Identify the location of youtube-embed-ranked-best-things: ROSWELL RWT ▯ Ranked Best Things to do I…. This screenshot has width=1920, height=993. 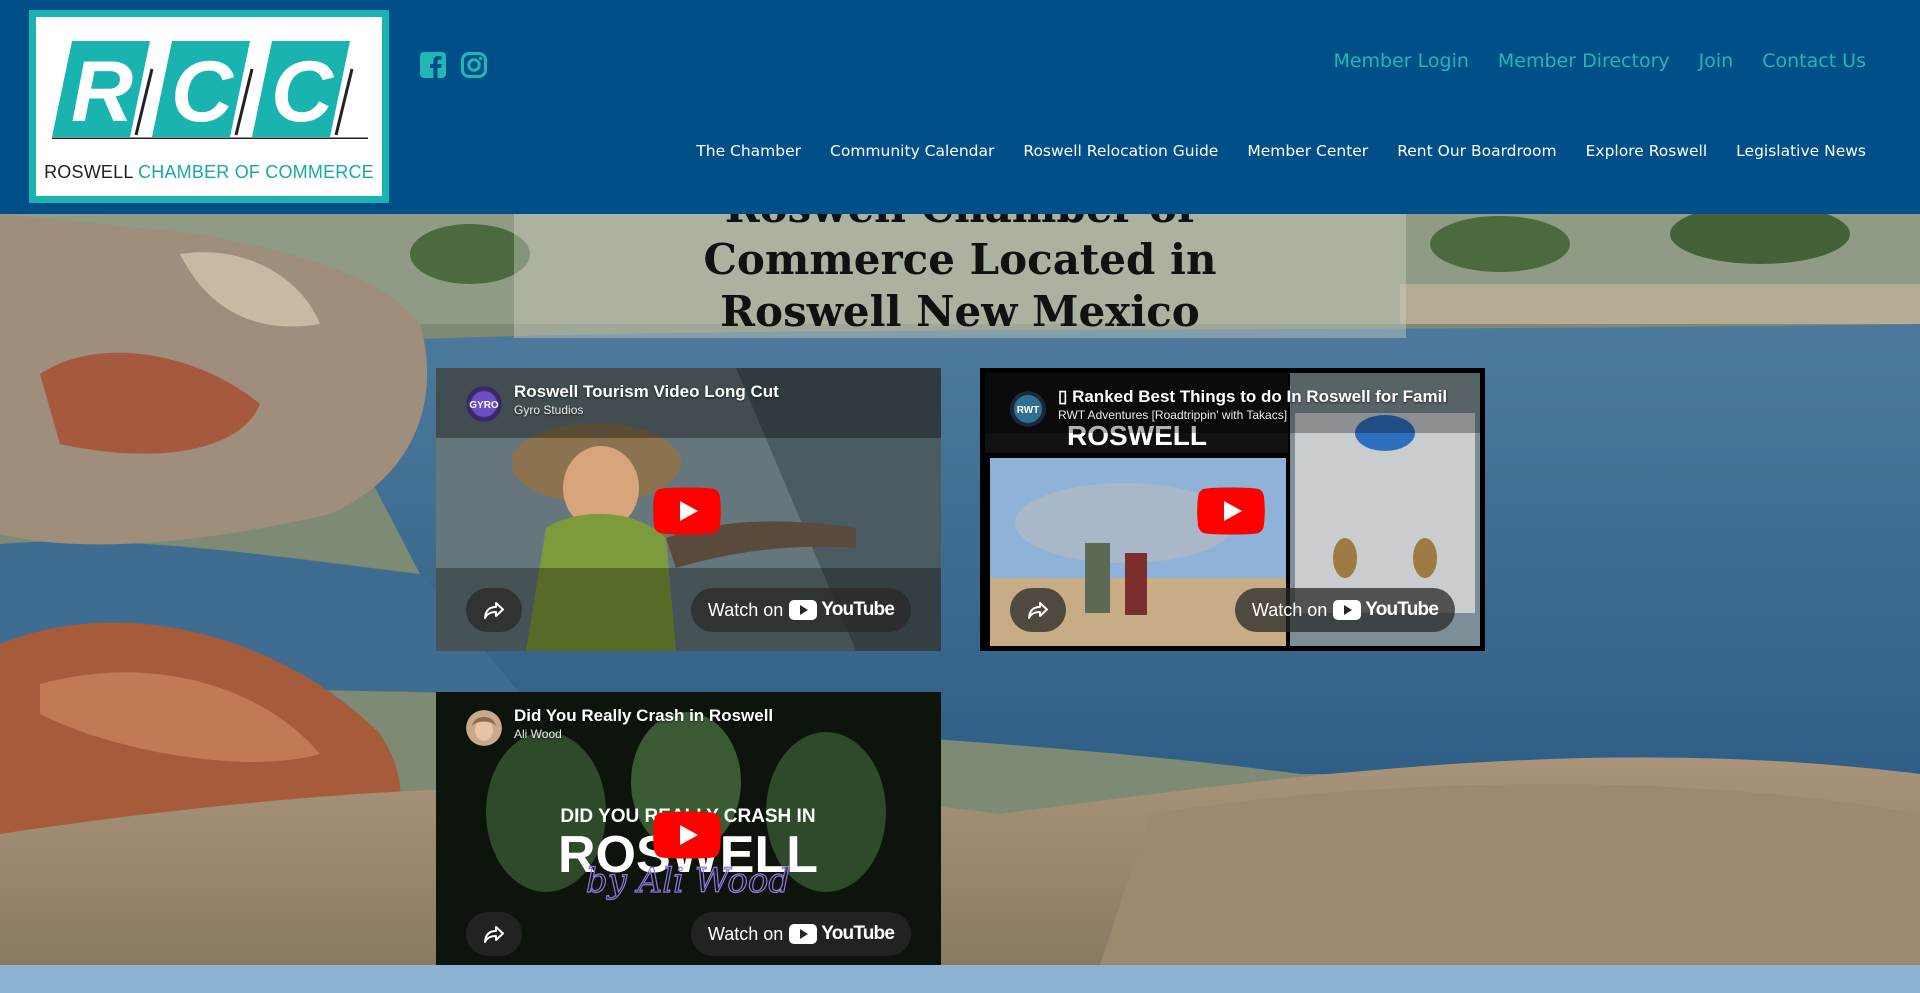
(1232, 509).